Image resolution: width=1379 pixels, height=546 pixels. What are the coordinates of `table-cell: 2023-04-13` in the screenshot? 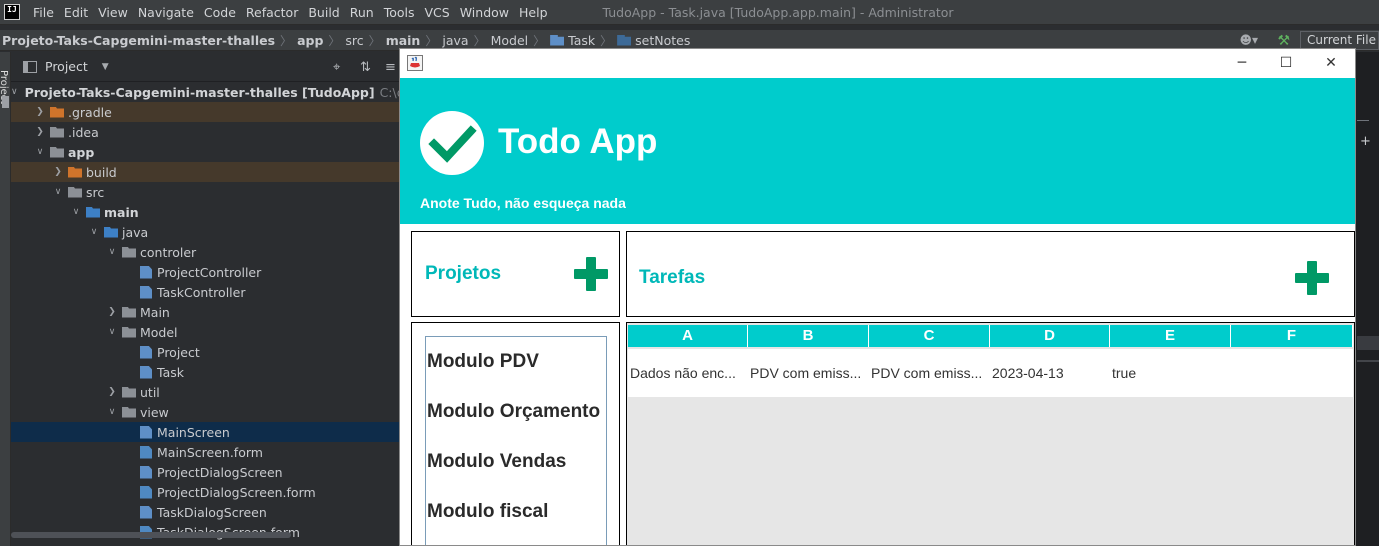 It's located at (1050, 373).